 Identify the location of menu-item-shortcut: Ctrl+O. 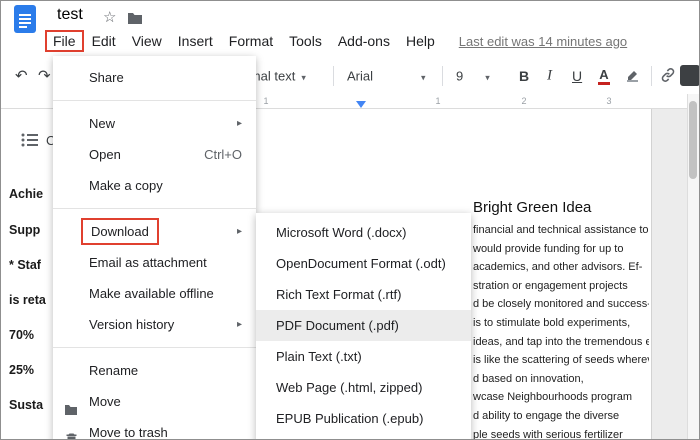
(223, 154).